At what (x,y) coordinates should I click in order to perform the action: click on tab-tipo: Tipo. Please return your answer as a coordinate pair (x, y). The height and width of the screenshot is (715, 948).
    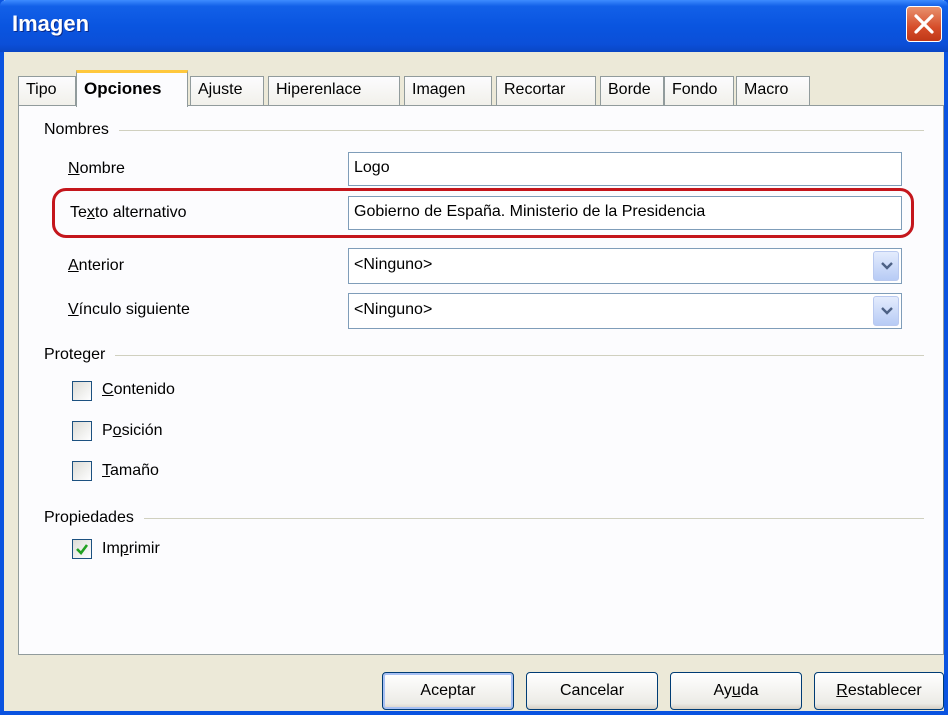
    Looking at the image, I should click on (47, 91).